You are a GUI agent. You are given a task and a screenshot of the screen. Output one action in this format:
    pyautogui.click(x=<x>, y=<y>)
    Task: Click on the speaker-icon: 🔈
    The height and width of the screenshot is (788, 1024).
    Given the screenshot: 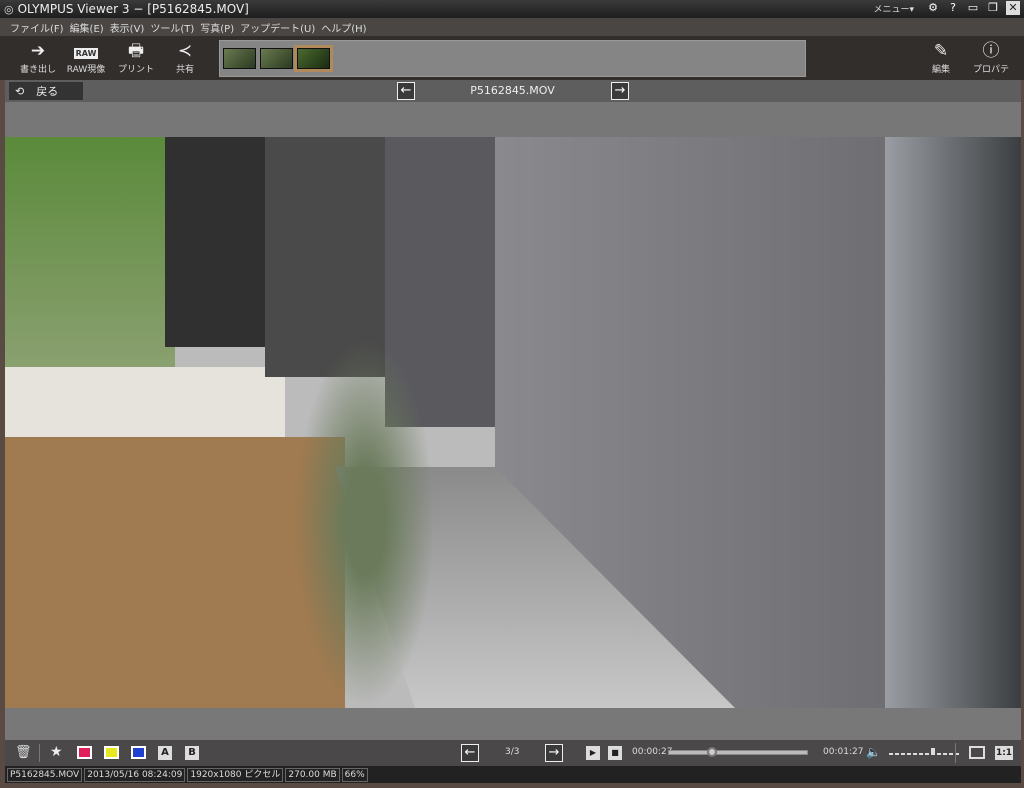 What is the action you would take?
    pyautogui.click(x=873, y=752)
    